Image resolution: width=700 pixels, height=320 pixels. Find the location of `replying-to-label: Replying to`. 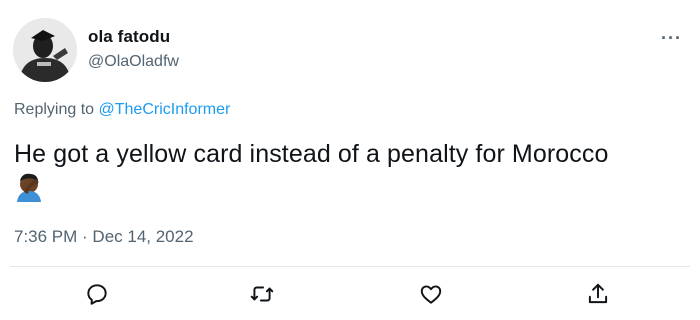

replying-to-label: Replying to is located at coordinates (54, 109).